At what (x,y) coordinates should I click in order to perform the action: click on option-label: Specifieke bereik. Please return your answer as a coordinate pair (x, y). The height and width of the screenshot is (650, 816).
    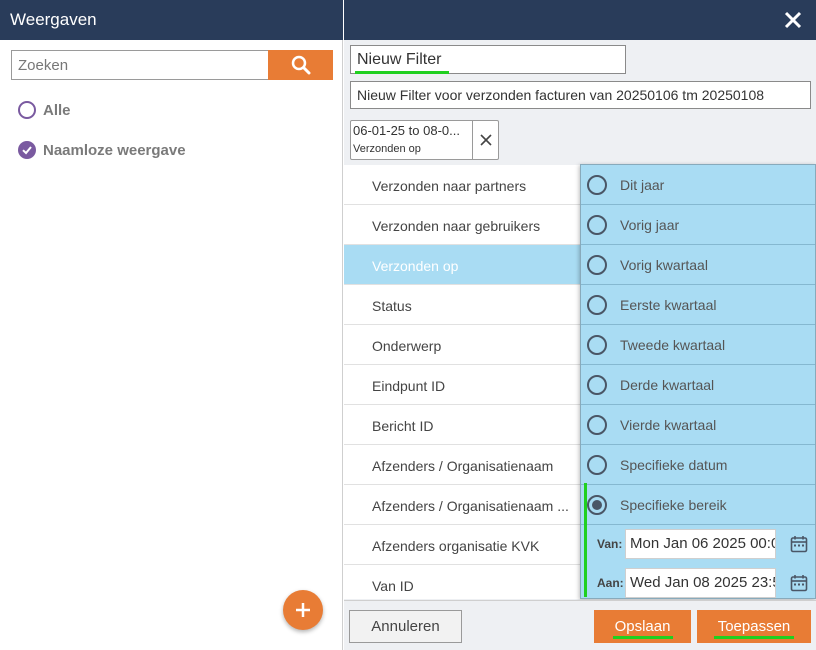
    Looking at the image, I should click on (673, 504).